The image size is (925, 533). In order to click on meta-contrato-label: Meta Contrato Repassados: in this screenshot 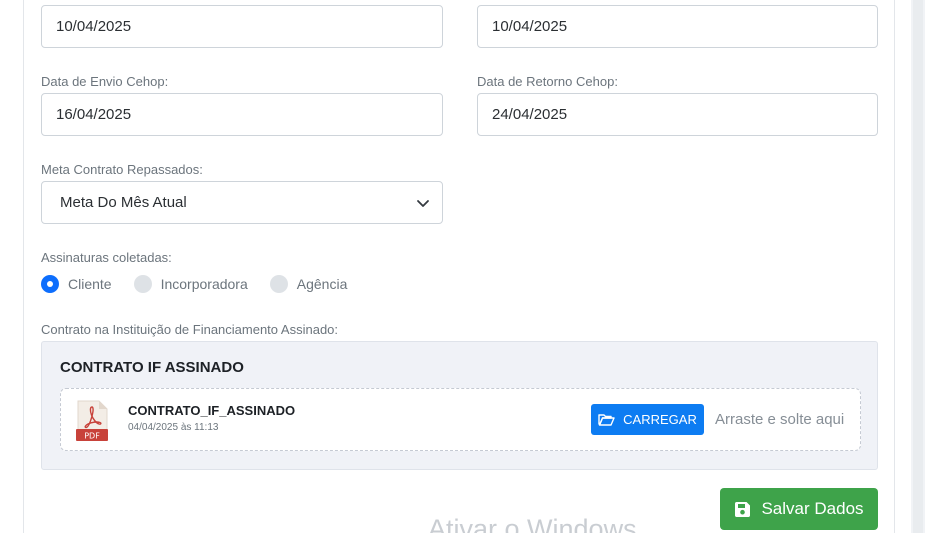, I will do `click(122, 169)`.